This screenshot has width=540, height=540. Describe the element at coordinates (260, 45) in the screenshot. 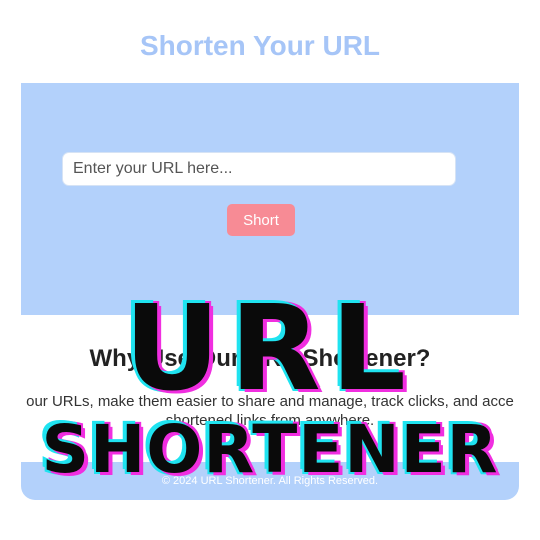

I see `page-title: Shorten Your URL` at that location.